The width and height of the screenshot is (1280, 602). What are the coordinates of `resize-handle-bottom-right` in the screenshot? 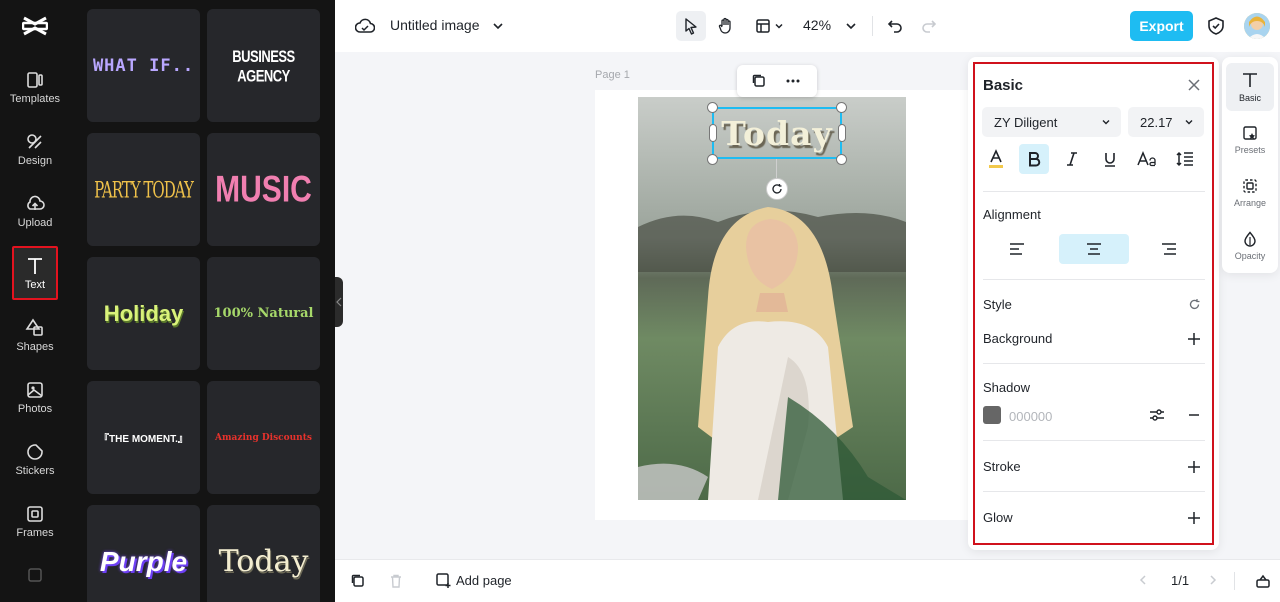 It's located at (841, 159).